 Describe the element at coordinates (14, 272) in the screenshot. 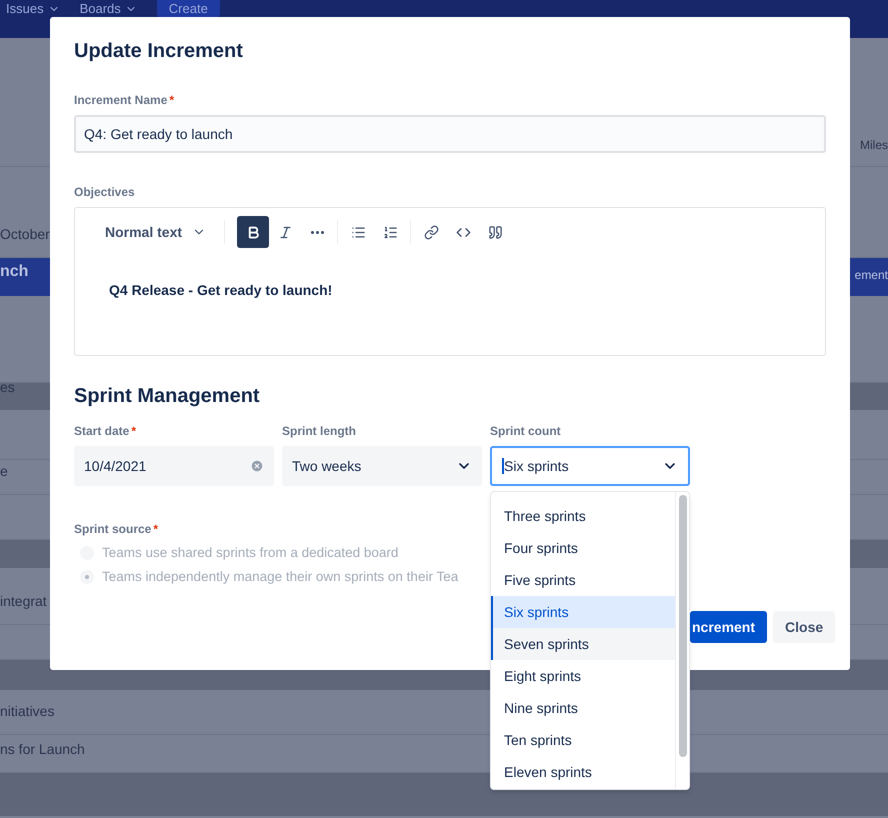

I see `row-label: nch` at that location.